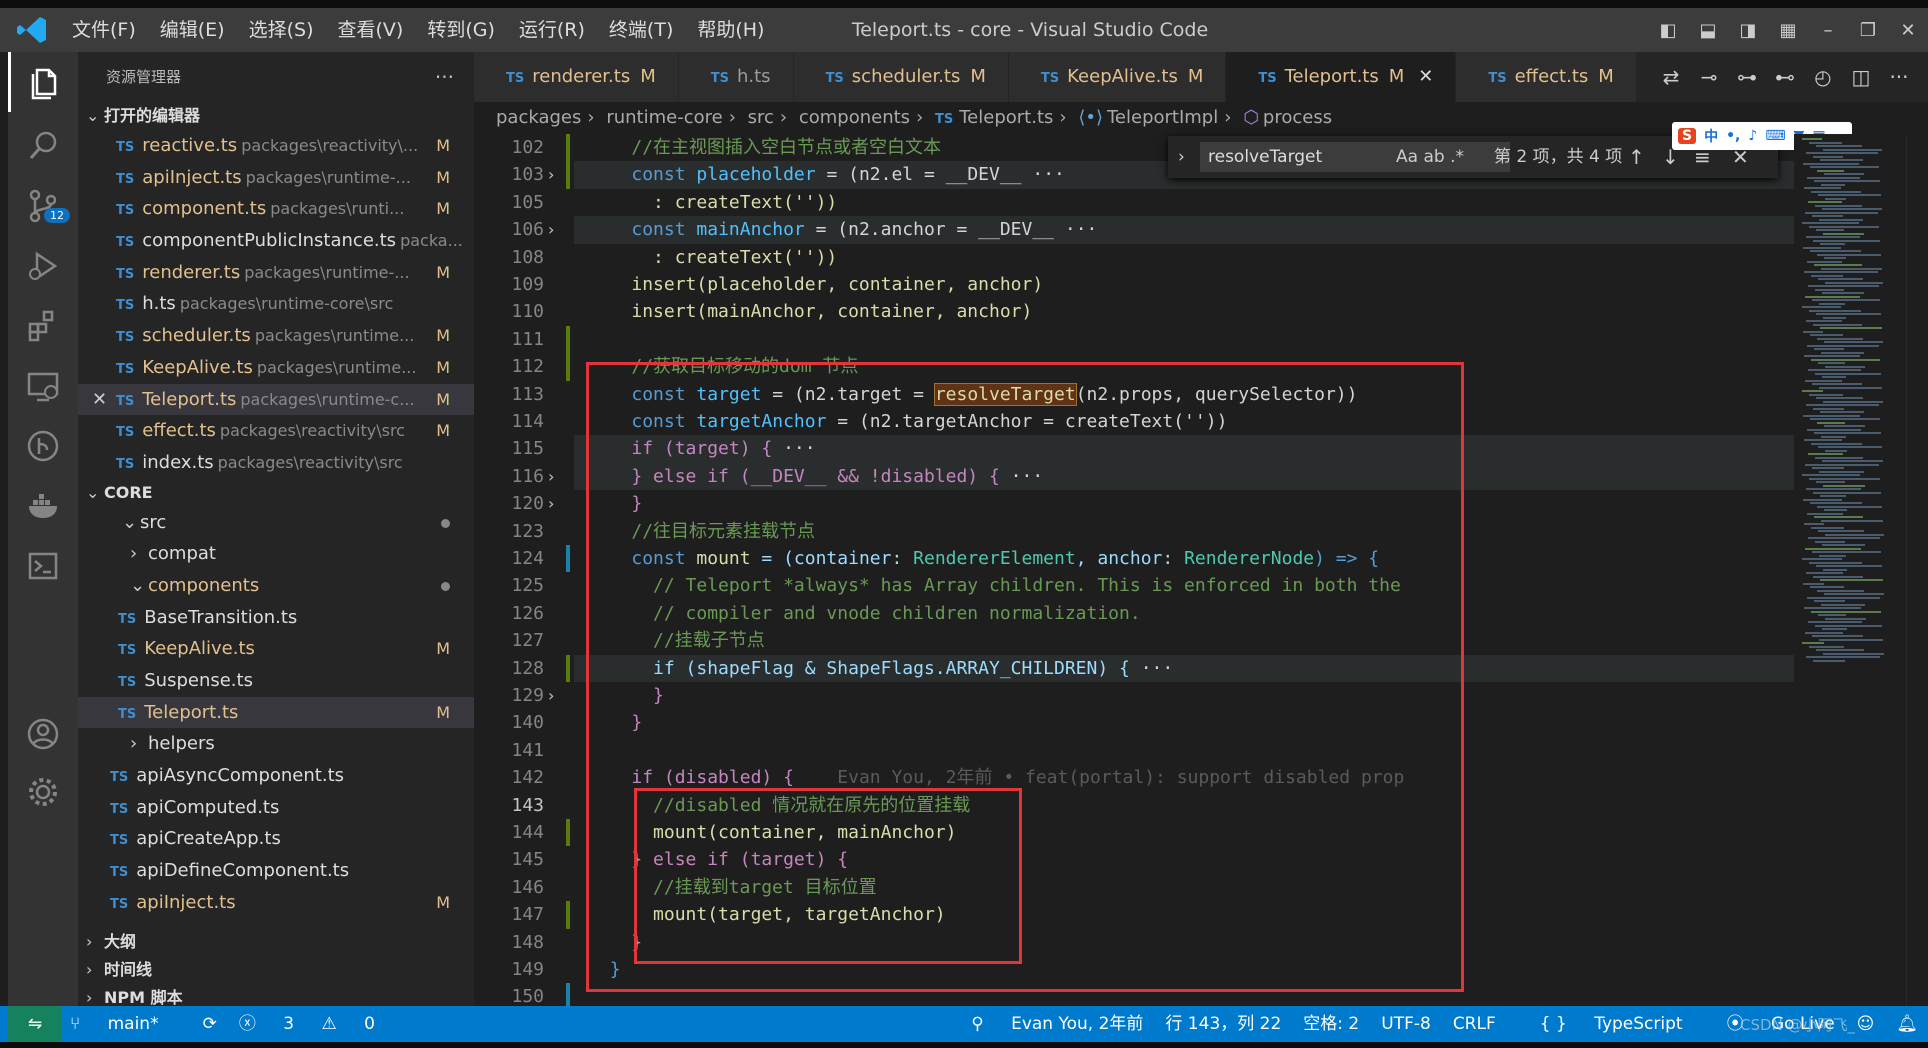 The image size is (1928, 1048). What do you see at coordinates (1636, 157) in the screenshot?
I see `previous-match-icon: ↑` at bounding box center [1636, 157].